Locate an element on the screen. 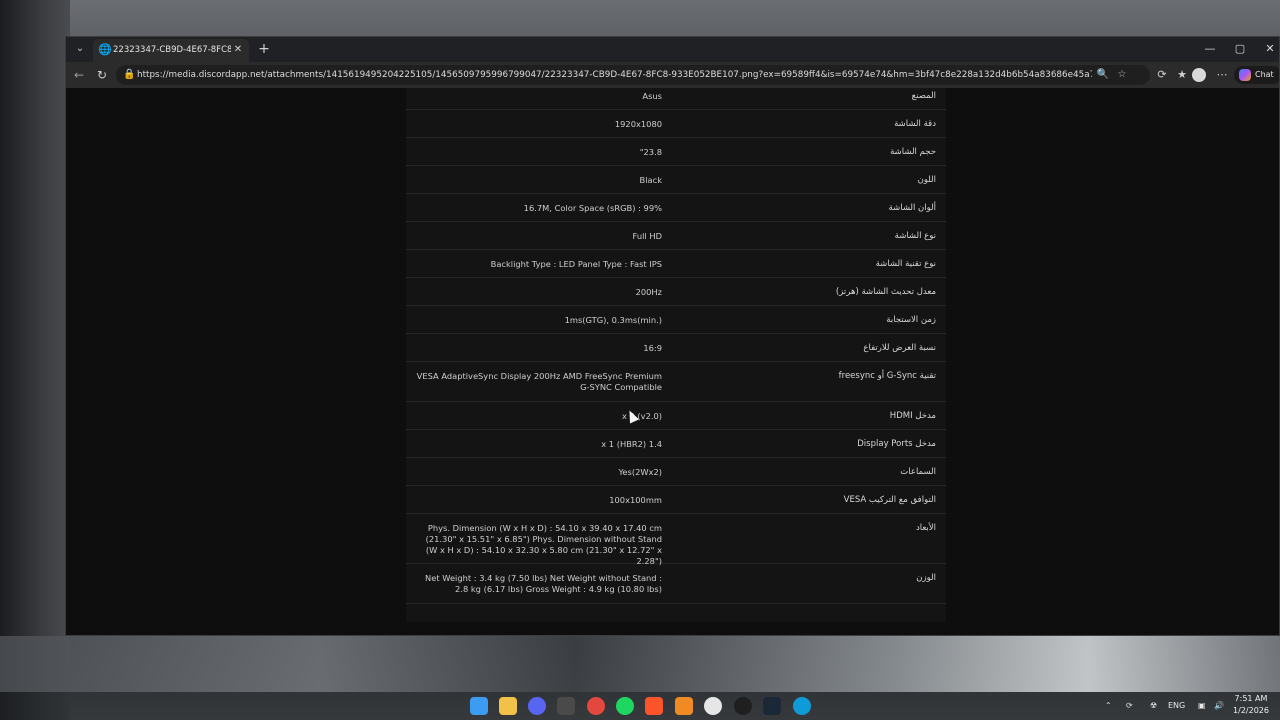 This screenshot has height=720, width=1280. spec-value: 16:9 is located at coordinates (652, 348).